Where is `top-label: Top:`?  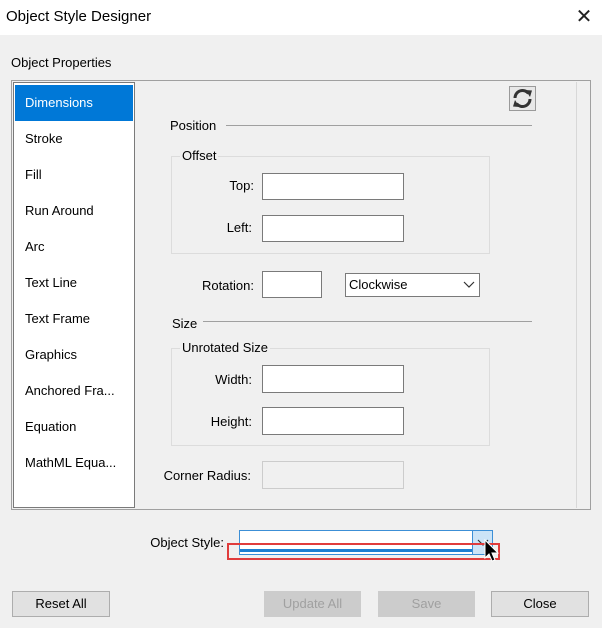 top-label: Top: is located at coordinates (241, 185).